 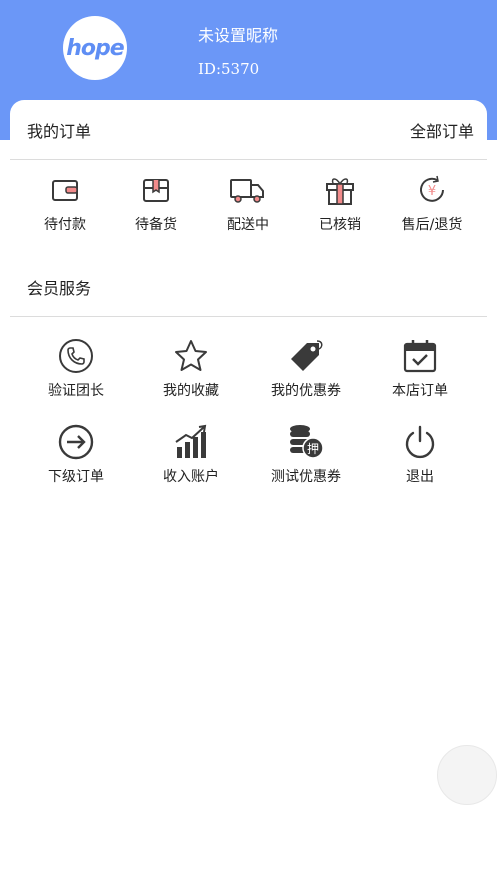 I want to click on gift-box-icon, so click(x=156, y=190).